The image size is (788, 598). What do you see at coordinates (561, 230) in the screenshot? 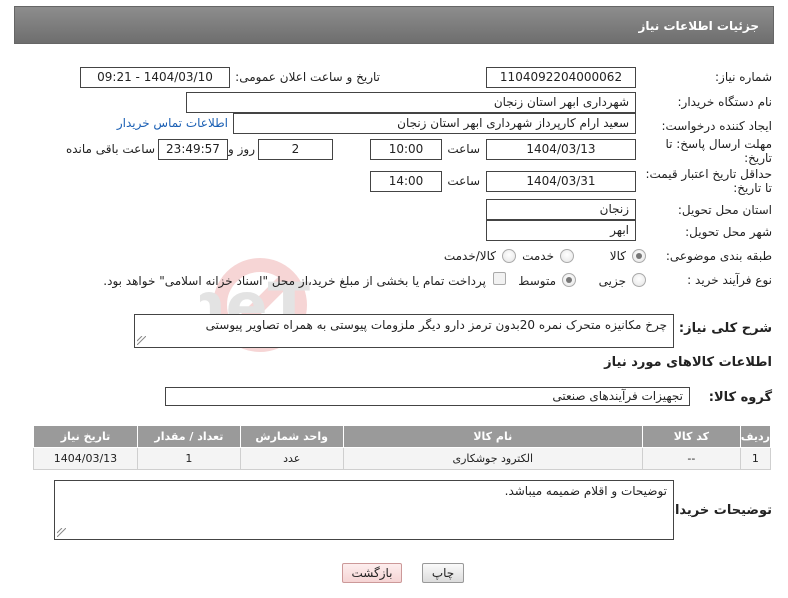
I see `delivery-city-field: ابهر` at bounding box center [561, 230].